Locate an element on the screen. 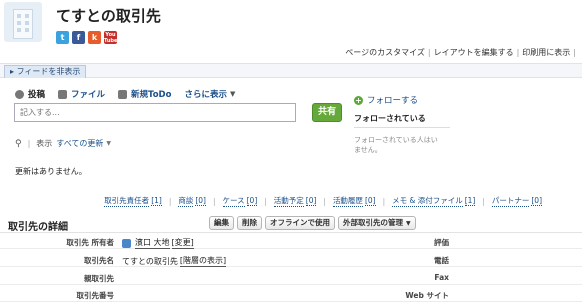 This screenshot has height=303, width=582. top-links: ページのカスタマイズ | レイアウトを編集する | 印刷用に表示 | is located at coordinates (460, 52).